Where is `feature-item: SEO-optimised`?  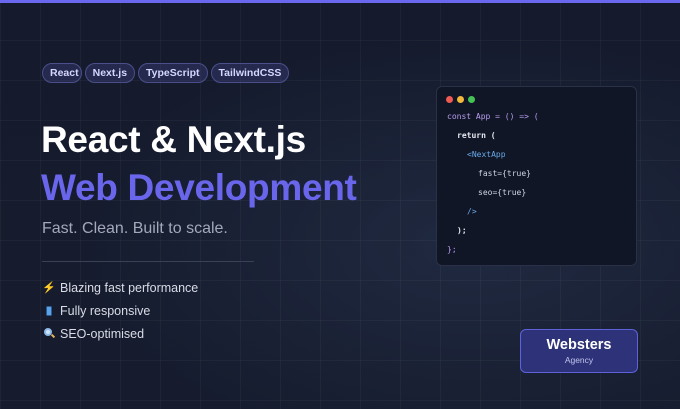
feature-item: SEO-optimised is located at coordinates (120, 333).